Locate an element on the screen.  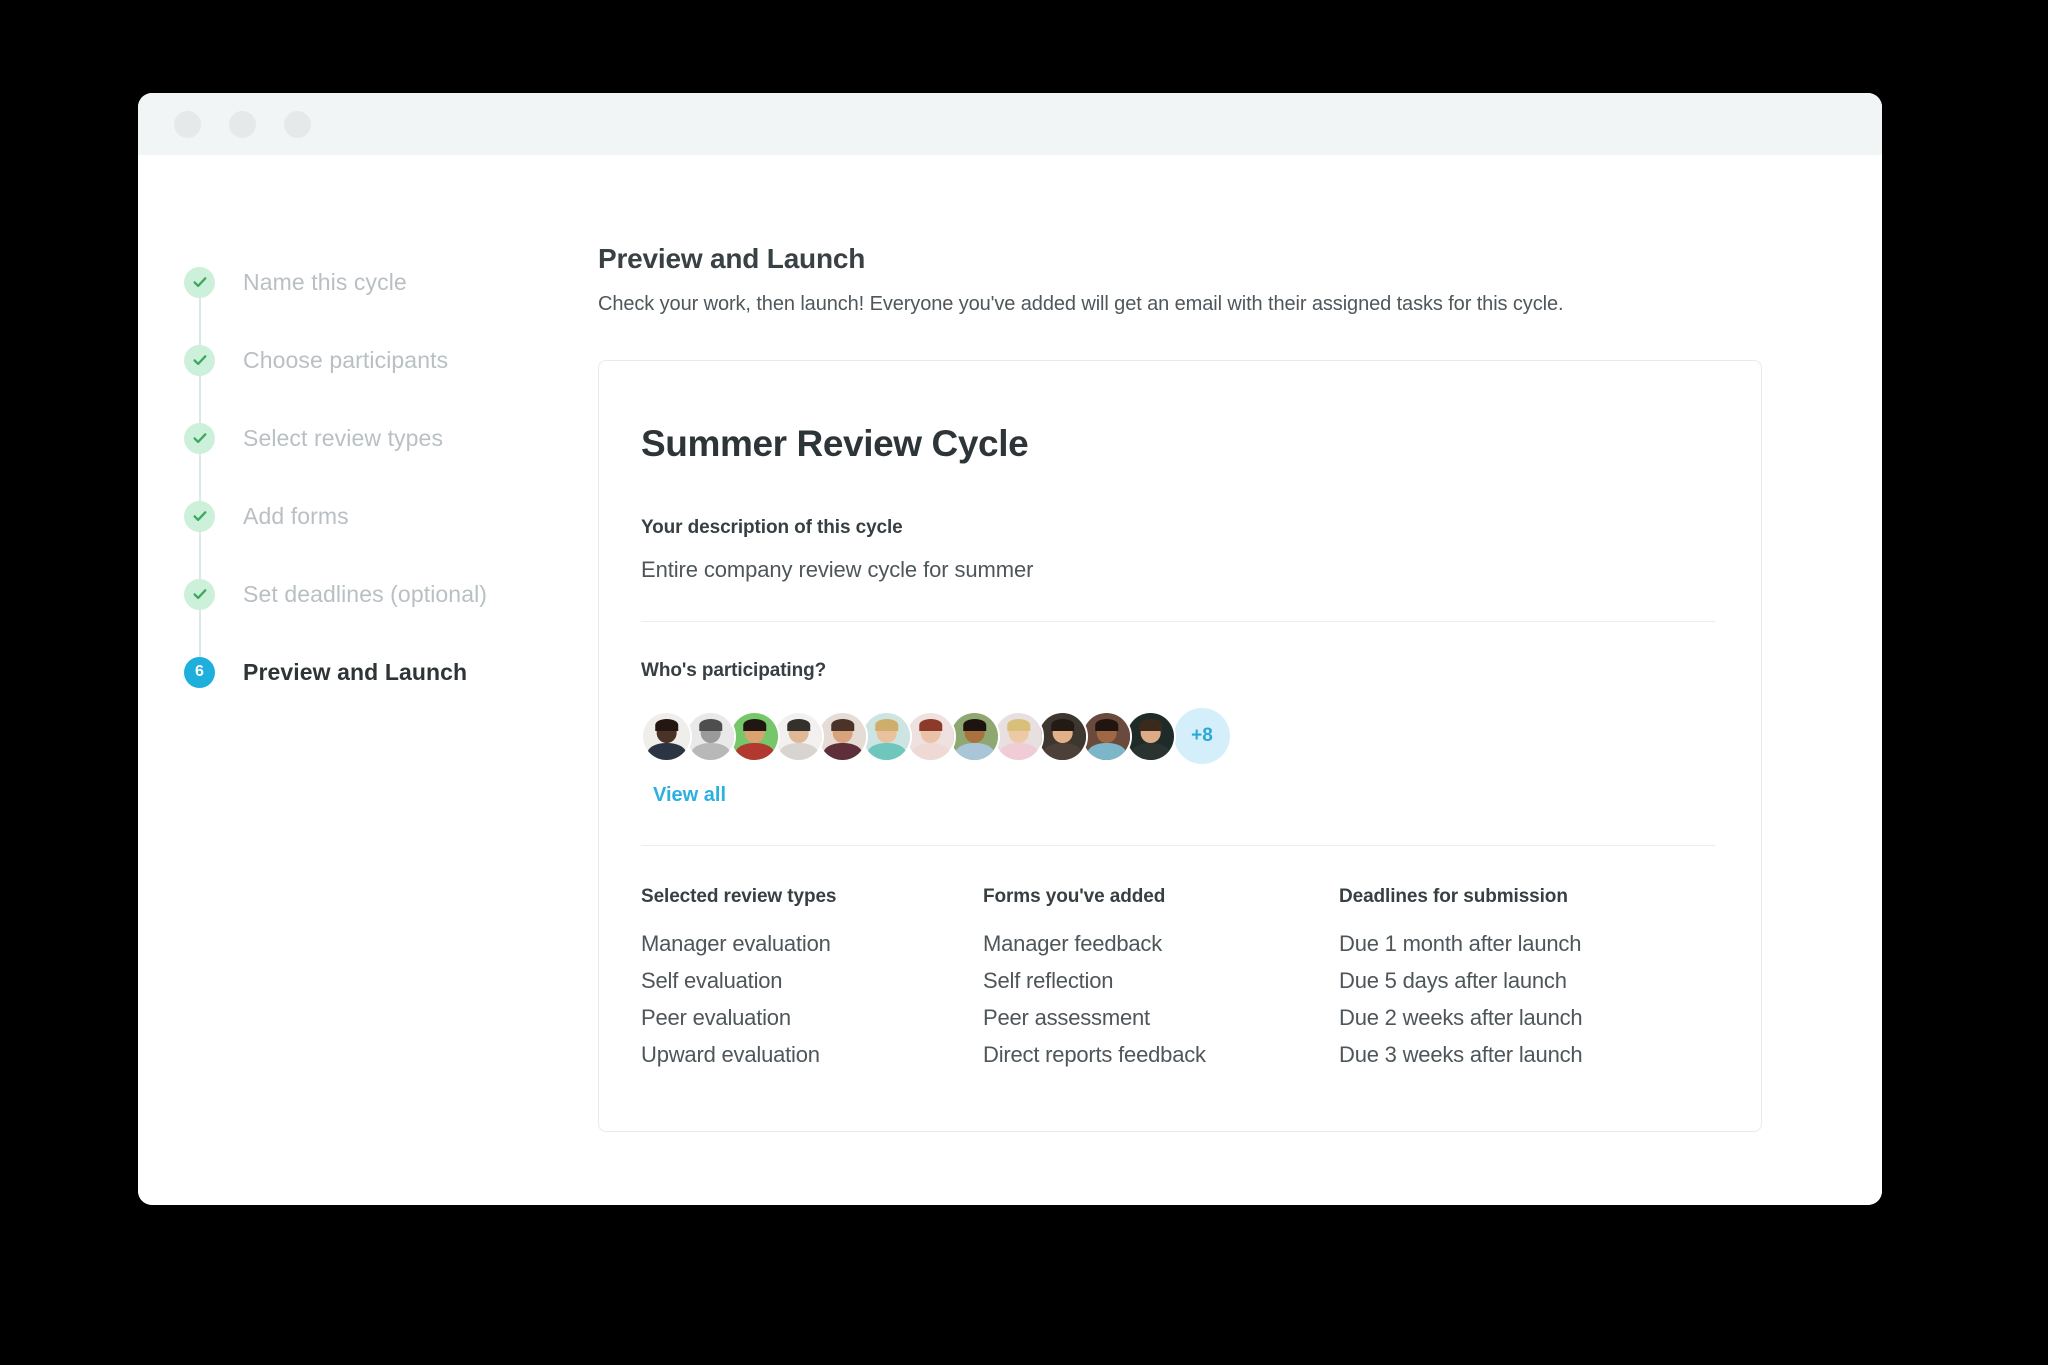
wizard-step-3: Select review types is located at coordinates (391, 457).